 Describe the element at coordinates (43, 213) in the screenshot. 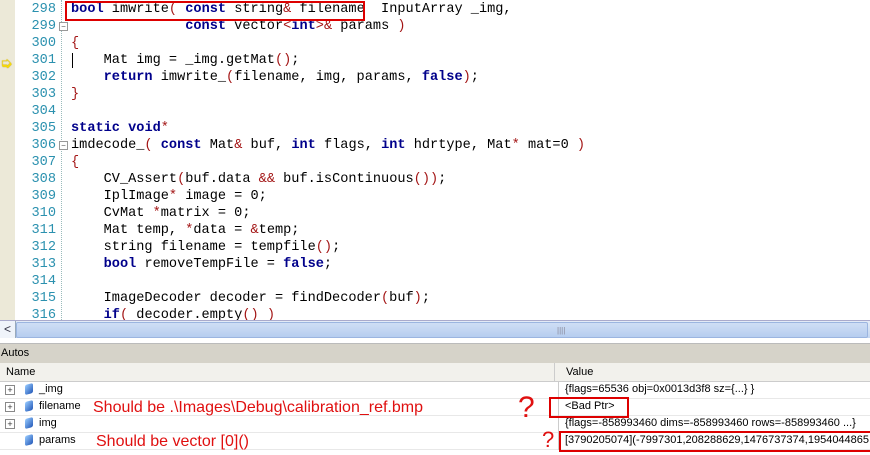

I see `line-number: 310` at that location.